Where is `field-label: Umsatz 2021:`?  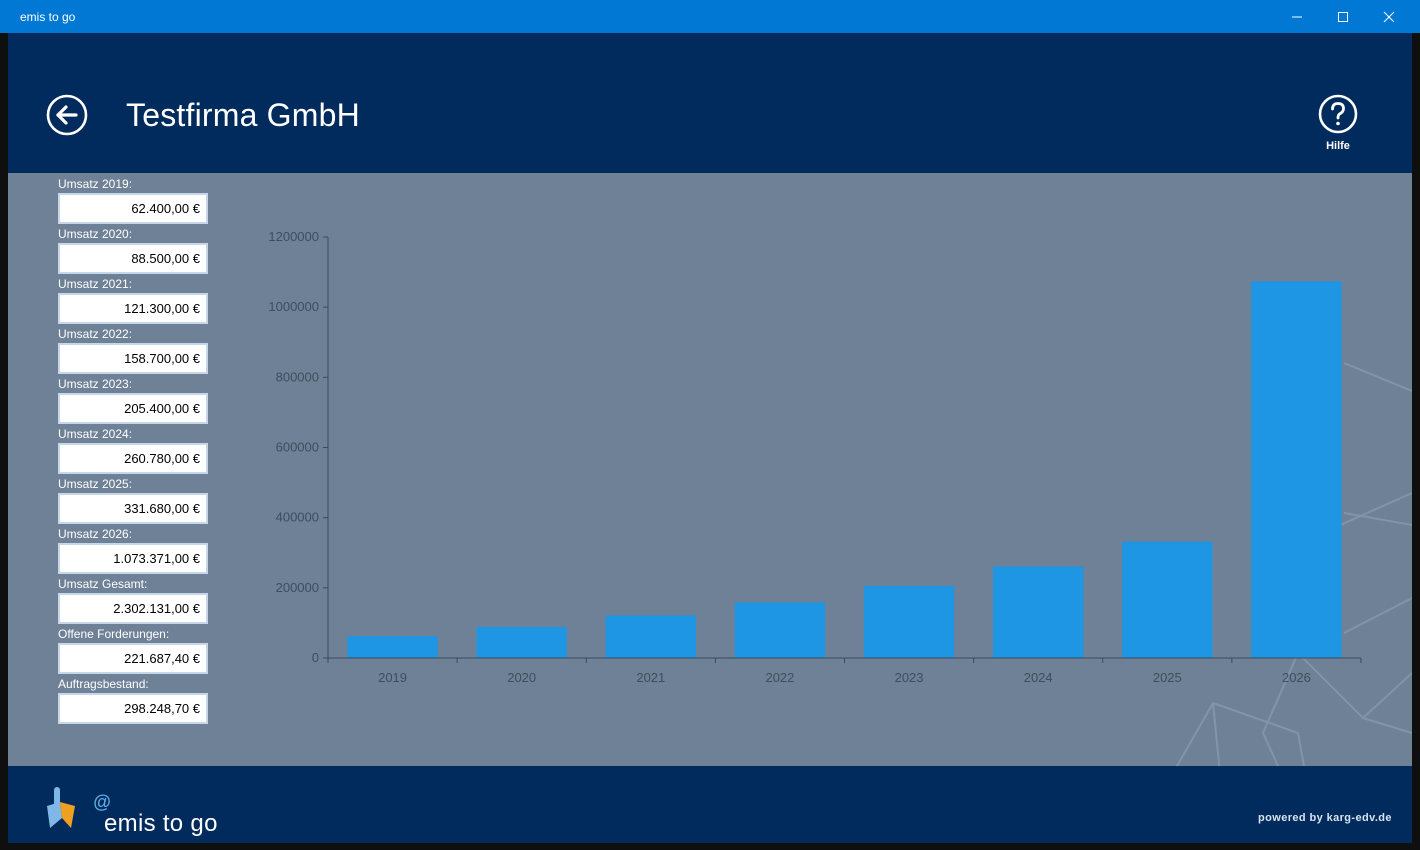 field-label: Umsatz 2021: is located at coordinates (95, 284).